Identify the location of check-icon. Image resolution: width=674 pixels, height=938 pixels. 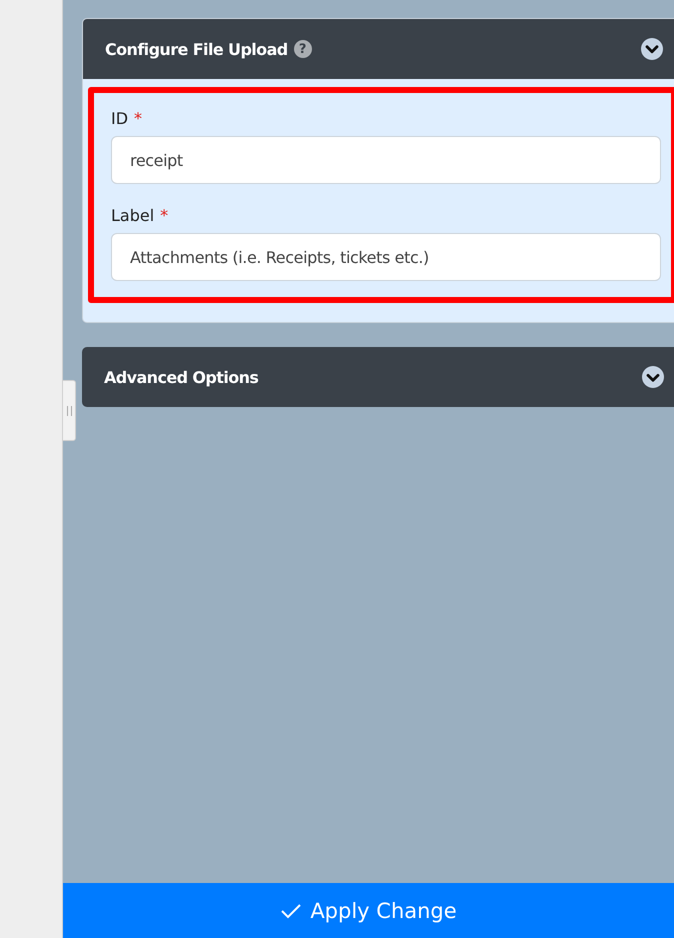
(291, 911).